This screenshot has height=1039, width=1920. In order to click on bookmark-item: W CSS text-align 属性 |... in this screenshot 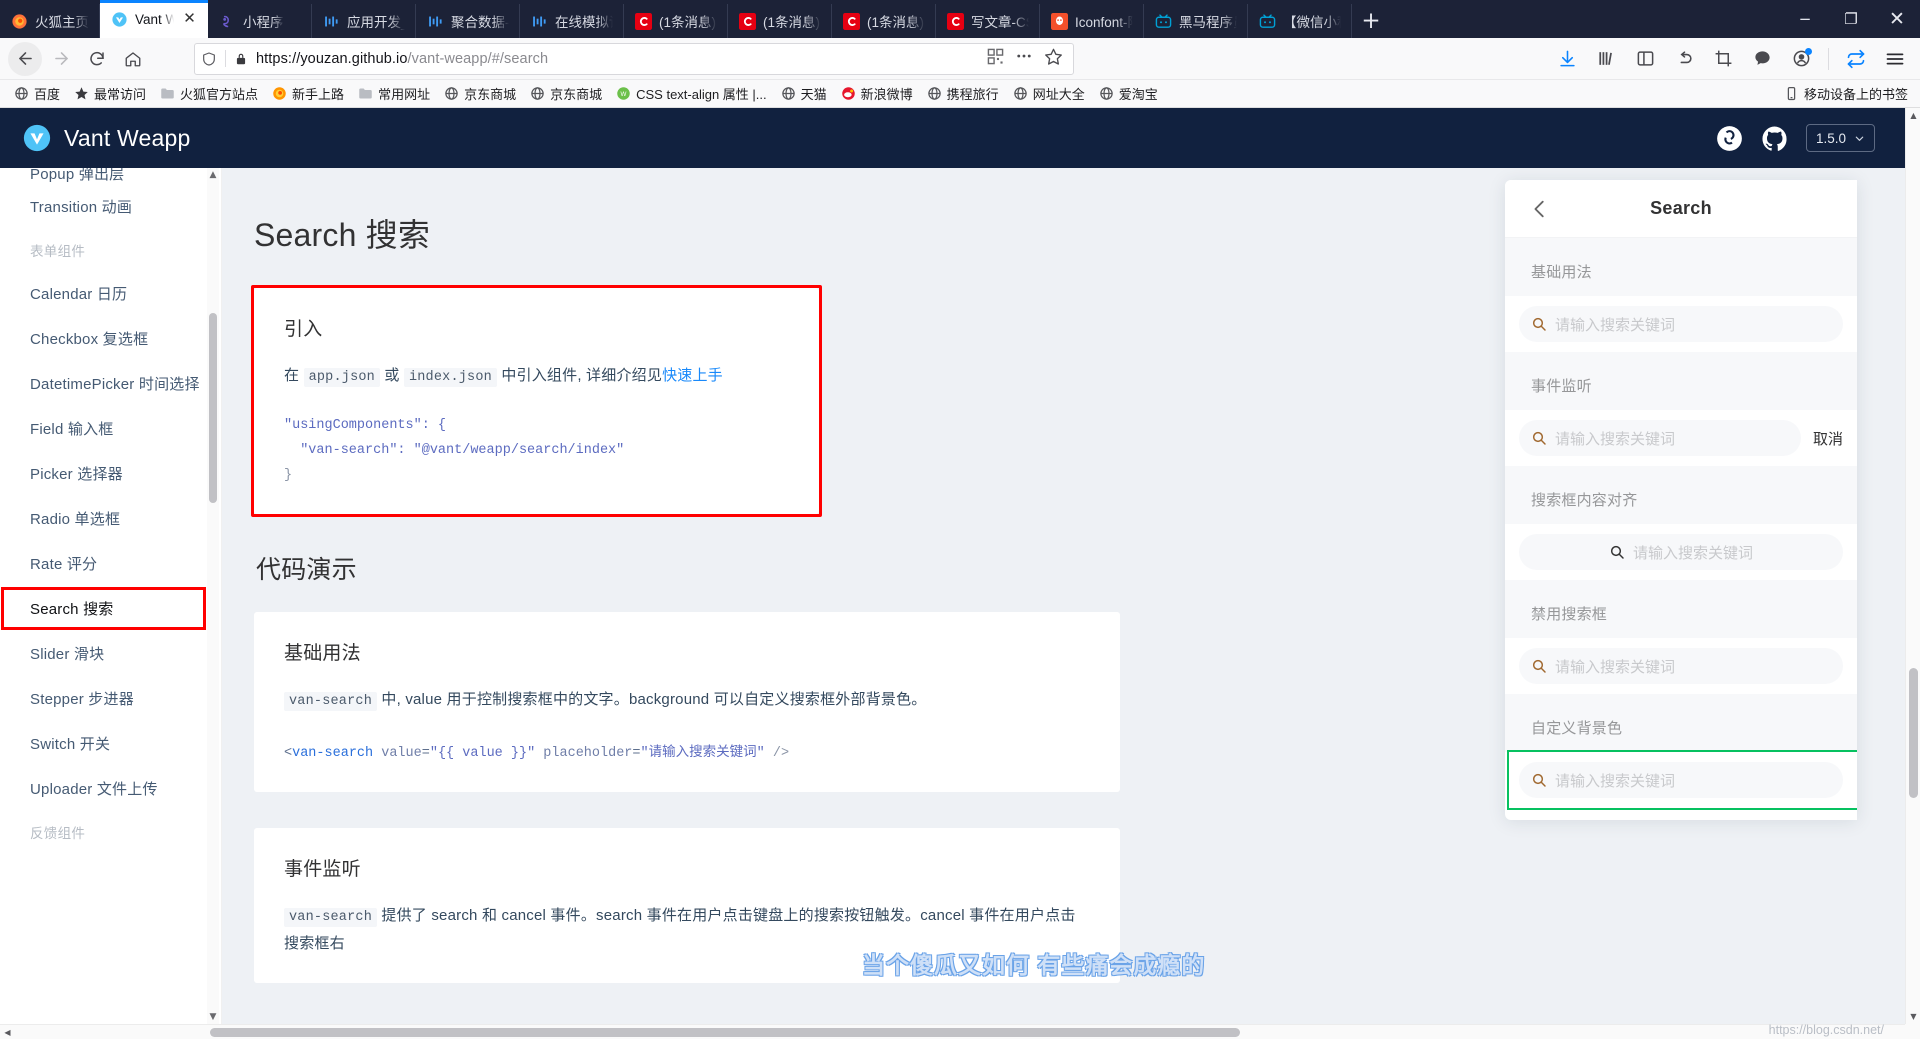, I will do `click(691, 93)`.